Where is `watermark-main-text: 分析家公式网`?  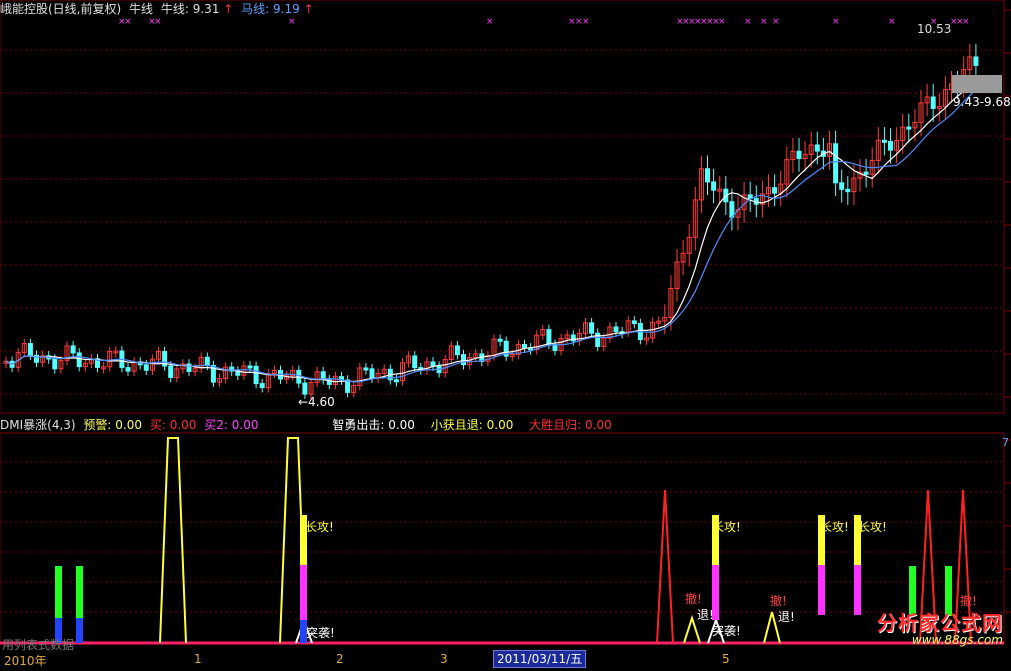 watermark-main-text: 分析家公式网 is located at coordinates (940, 623).